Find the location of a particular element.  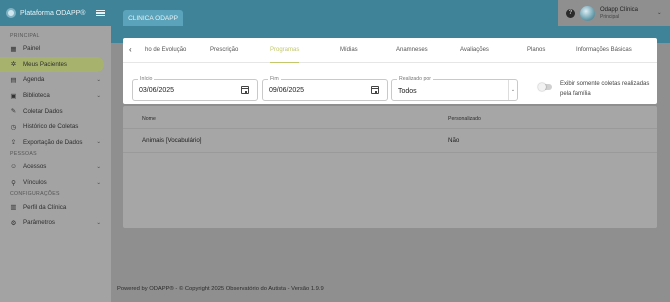

sidebar-item-label: Meus Pacientes is located at coordinates (45, 64).